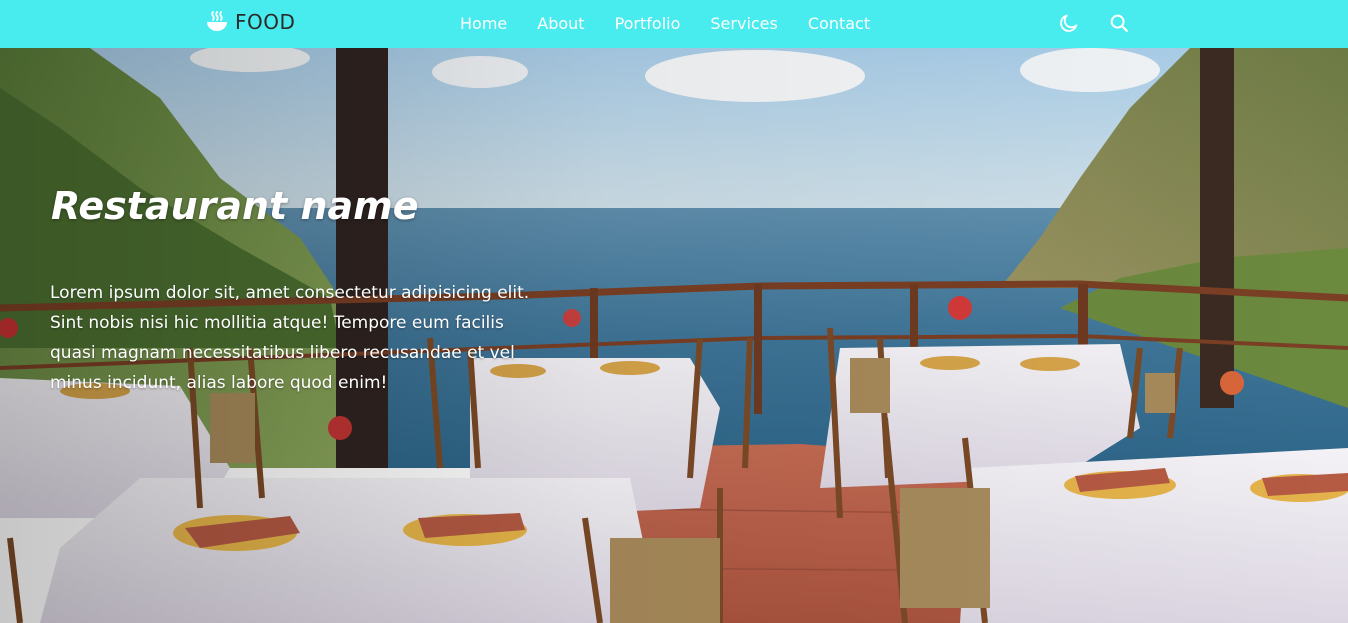 Image resolution: width=1348 pixels, height=623 pixels. Describe the element at coordinates (235, 206) in the screenshot. I see `hero-title: Restaurant name` at that location.